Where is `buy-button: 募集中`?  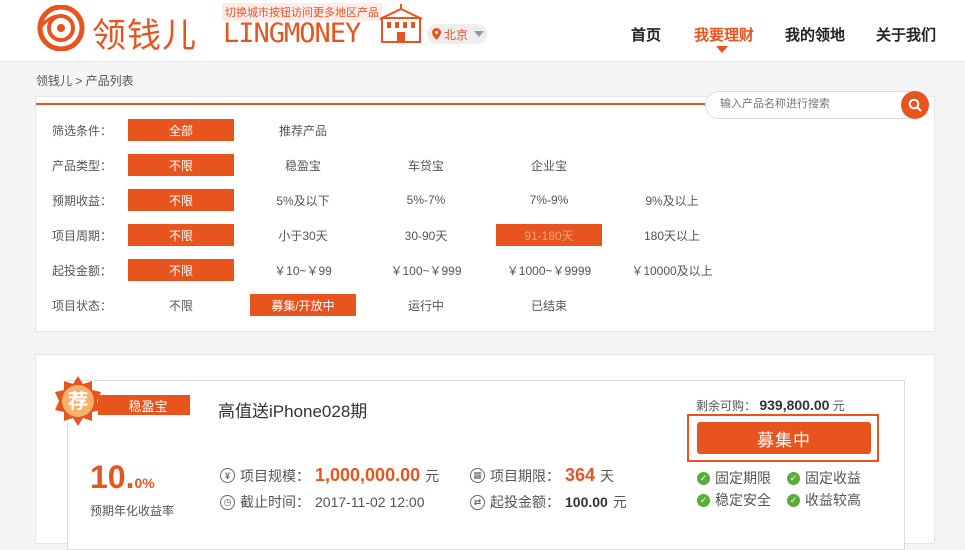 buy-button: 募集中 is located at coordinates (784, 438).